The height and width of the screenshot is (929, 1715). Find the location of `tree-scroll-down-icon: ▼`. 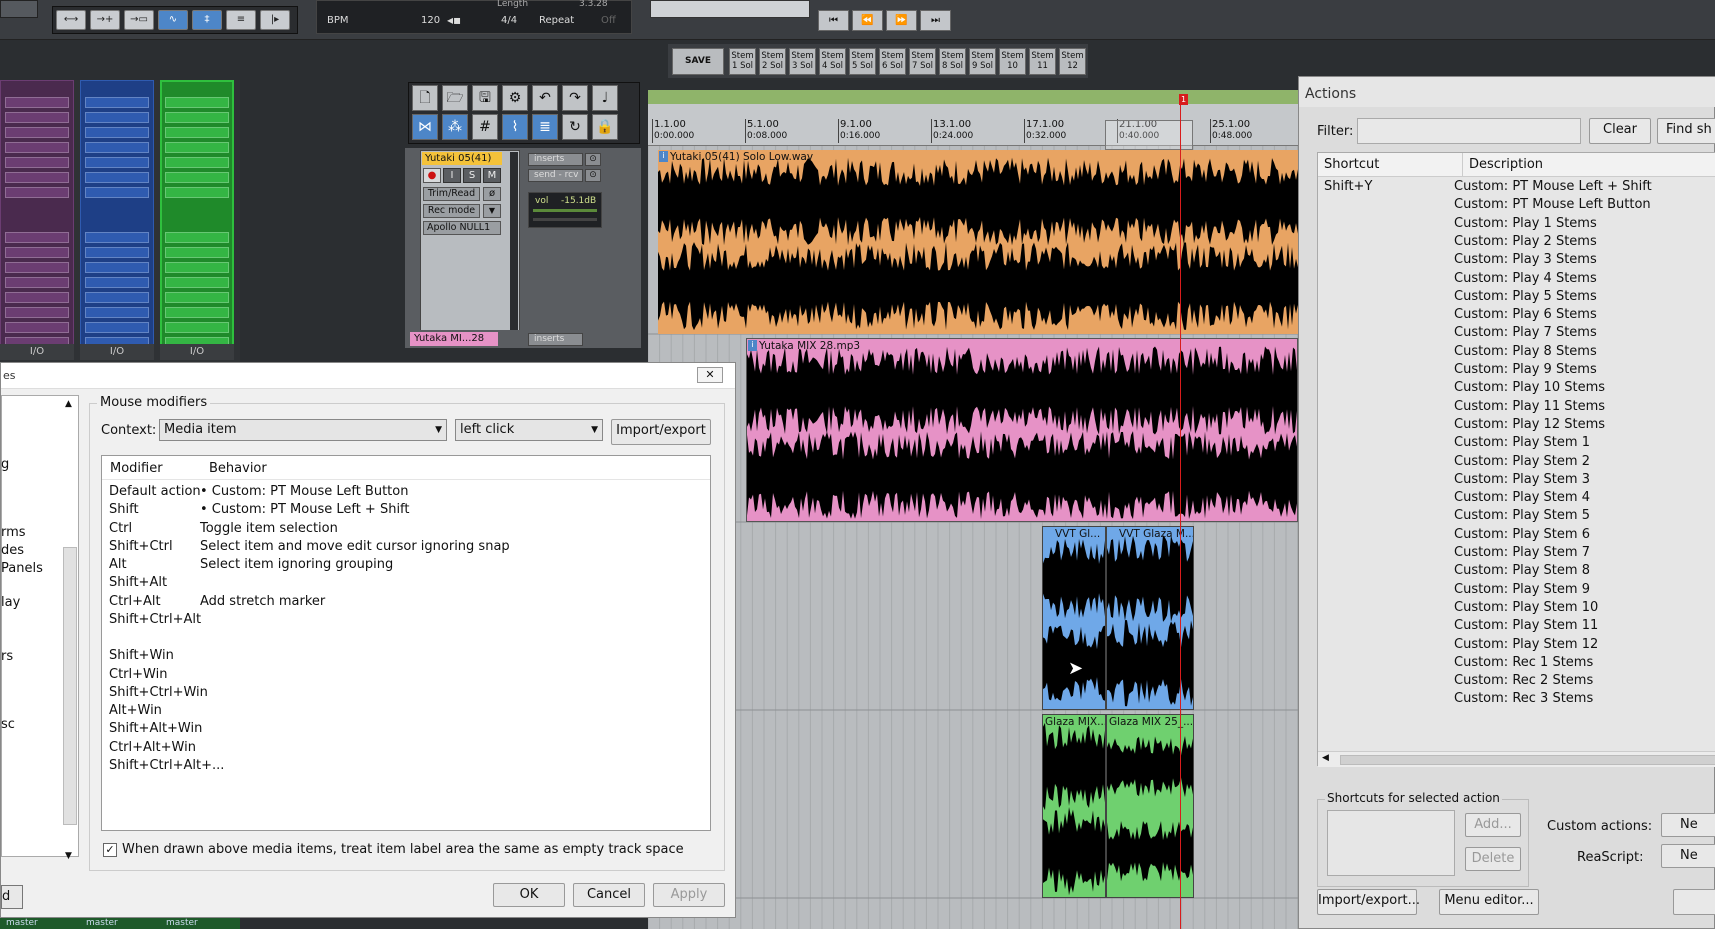

tree-scroll-down-icon: ▼ is located at coordinates (68, 856).